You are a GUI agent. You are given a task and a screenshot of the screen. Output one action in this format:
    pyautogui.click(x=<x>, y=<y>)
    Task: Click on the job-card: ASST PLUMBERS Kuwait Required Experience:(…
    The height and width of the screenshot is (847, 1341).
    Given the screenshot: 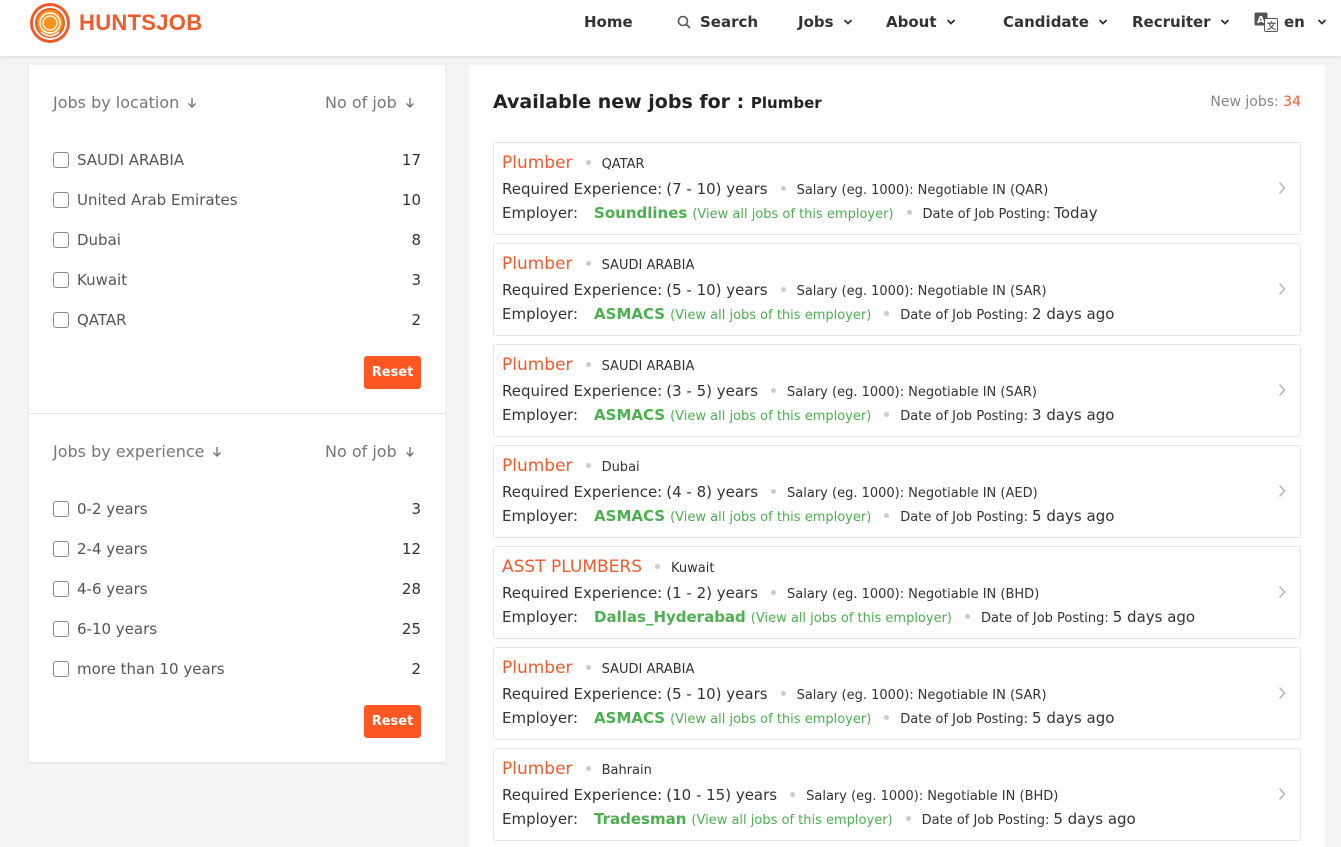 What is the action you would take?
    pyautogui.click(x=897, y=592)
    